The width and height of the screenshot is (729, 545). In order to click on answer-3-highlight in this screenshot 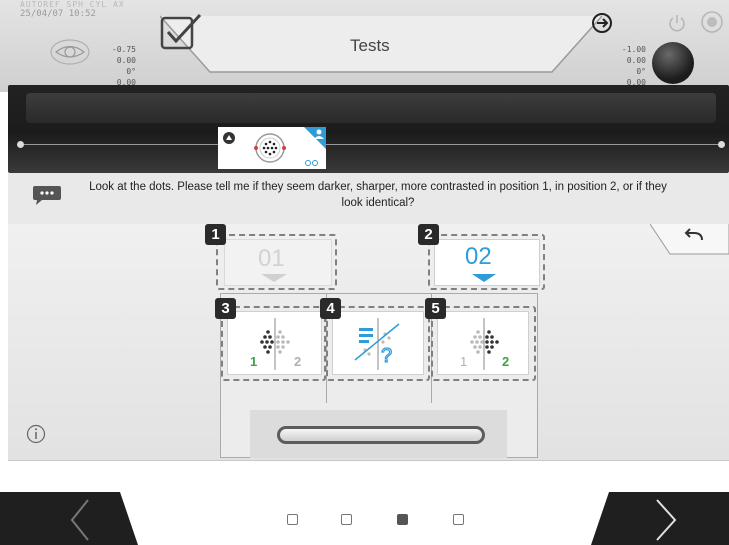, I will do `click(273, 343)`.